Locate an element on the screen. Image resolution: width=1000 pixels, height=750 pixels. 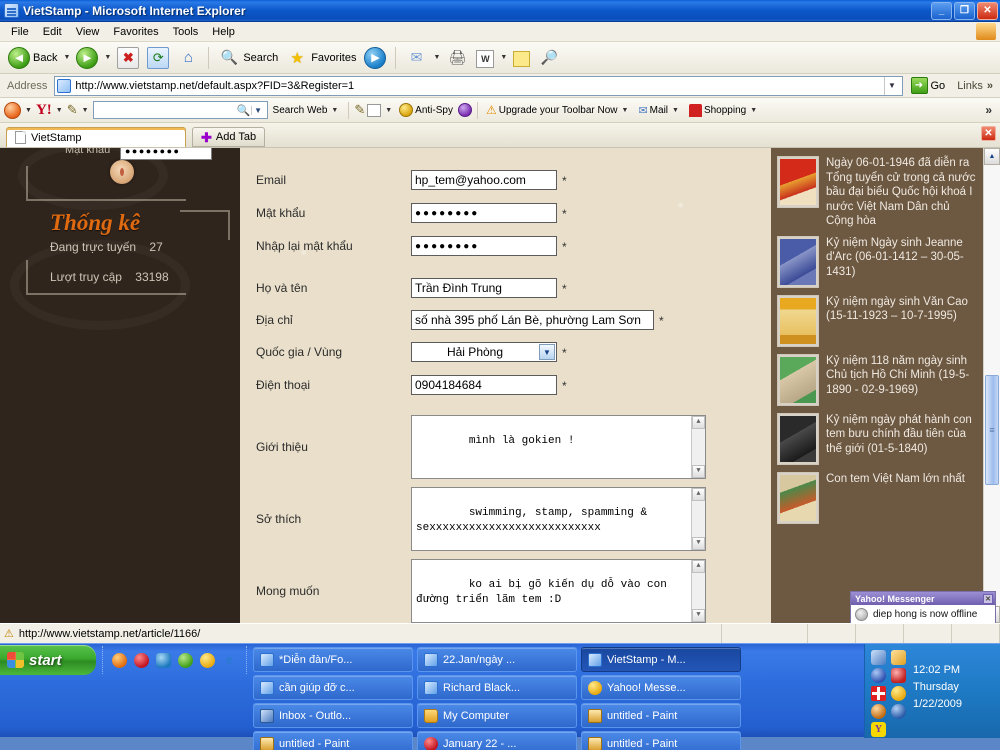
forward-dropdown-icon: ▼ is located at coordinates (107, 57).